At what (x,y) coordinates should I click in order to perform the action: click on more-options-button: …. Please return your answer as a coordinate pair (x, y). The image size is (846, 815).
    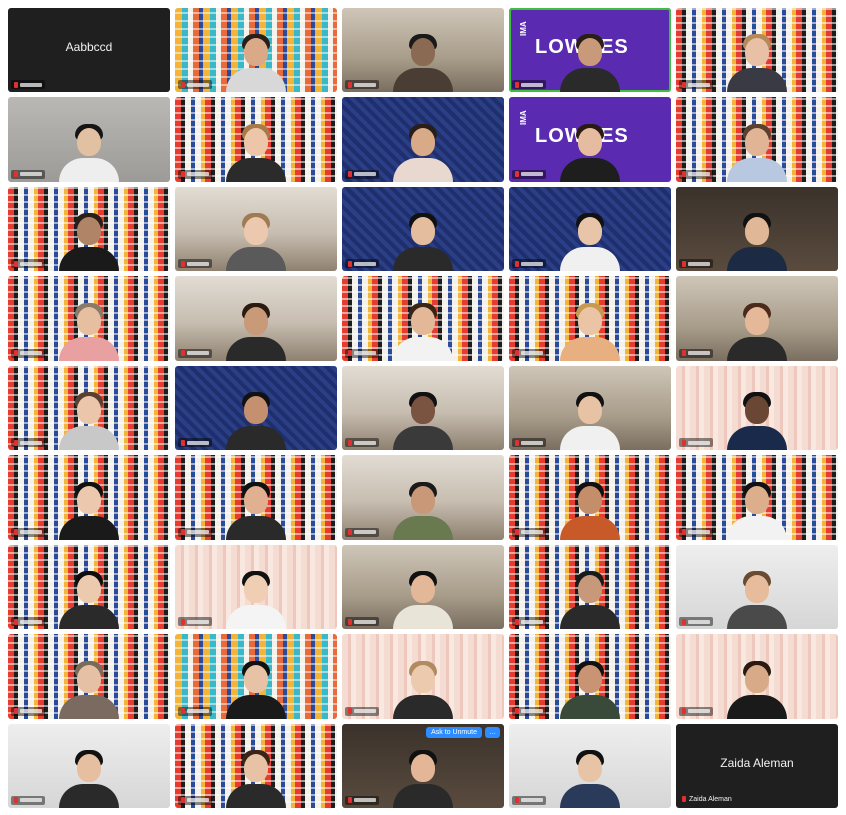
    Looking at the image, I should click on (492, 732).